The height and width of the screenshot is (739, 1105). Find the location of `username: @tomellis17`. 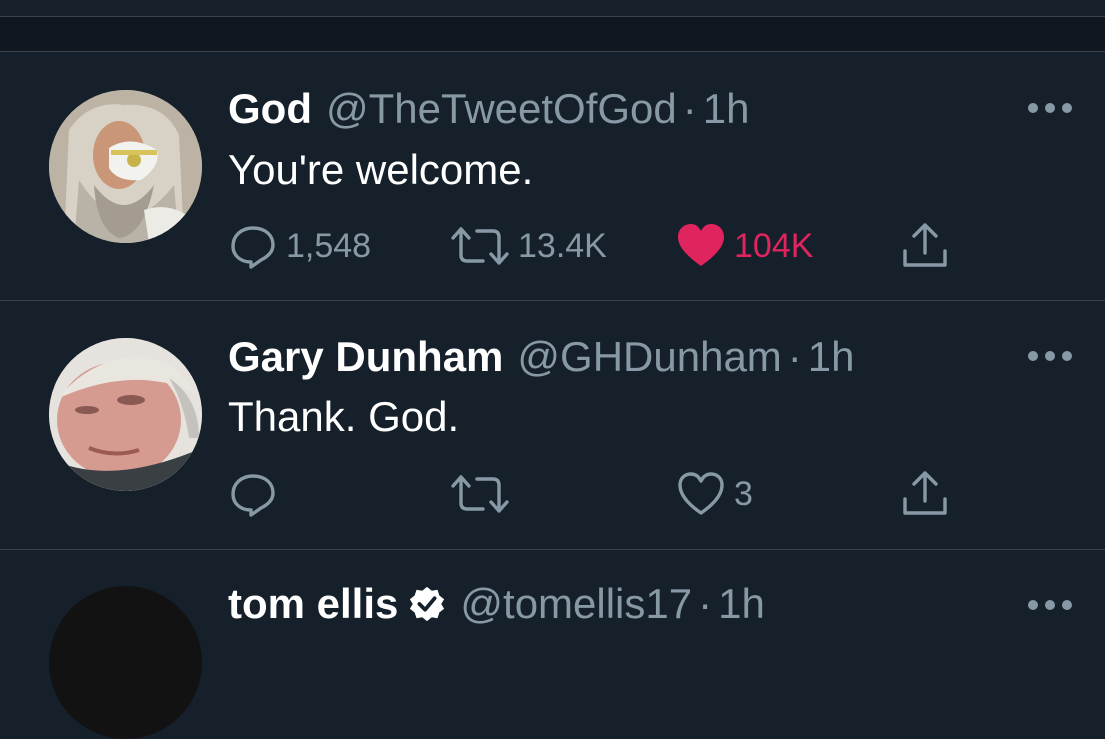

username: @tomellis17 is located at coordinates (576, 604).